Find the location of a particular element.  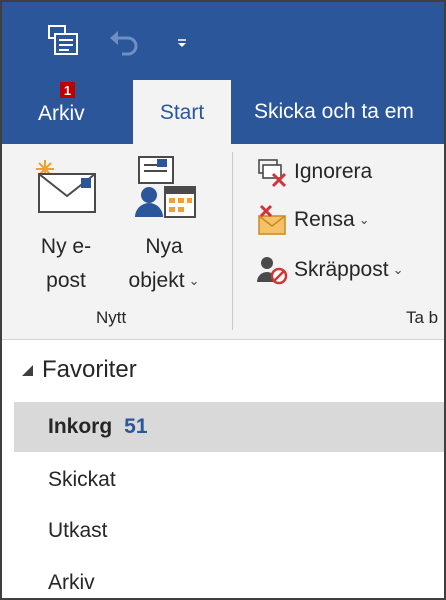

new-items-label-line2: objekt is located at coordinates (156, 280).